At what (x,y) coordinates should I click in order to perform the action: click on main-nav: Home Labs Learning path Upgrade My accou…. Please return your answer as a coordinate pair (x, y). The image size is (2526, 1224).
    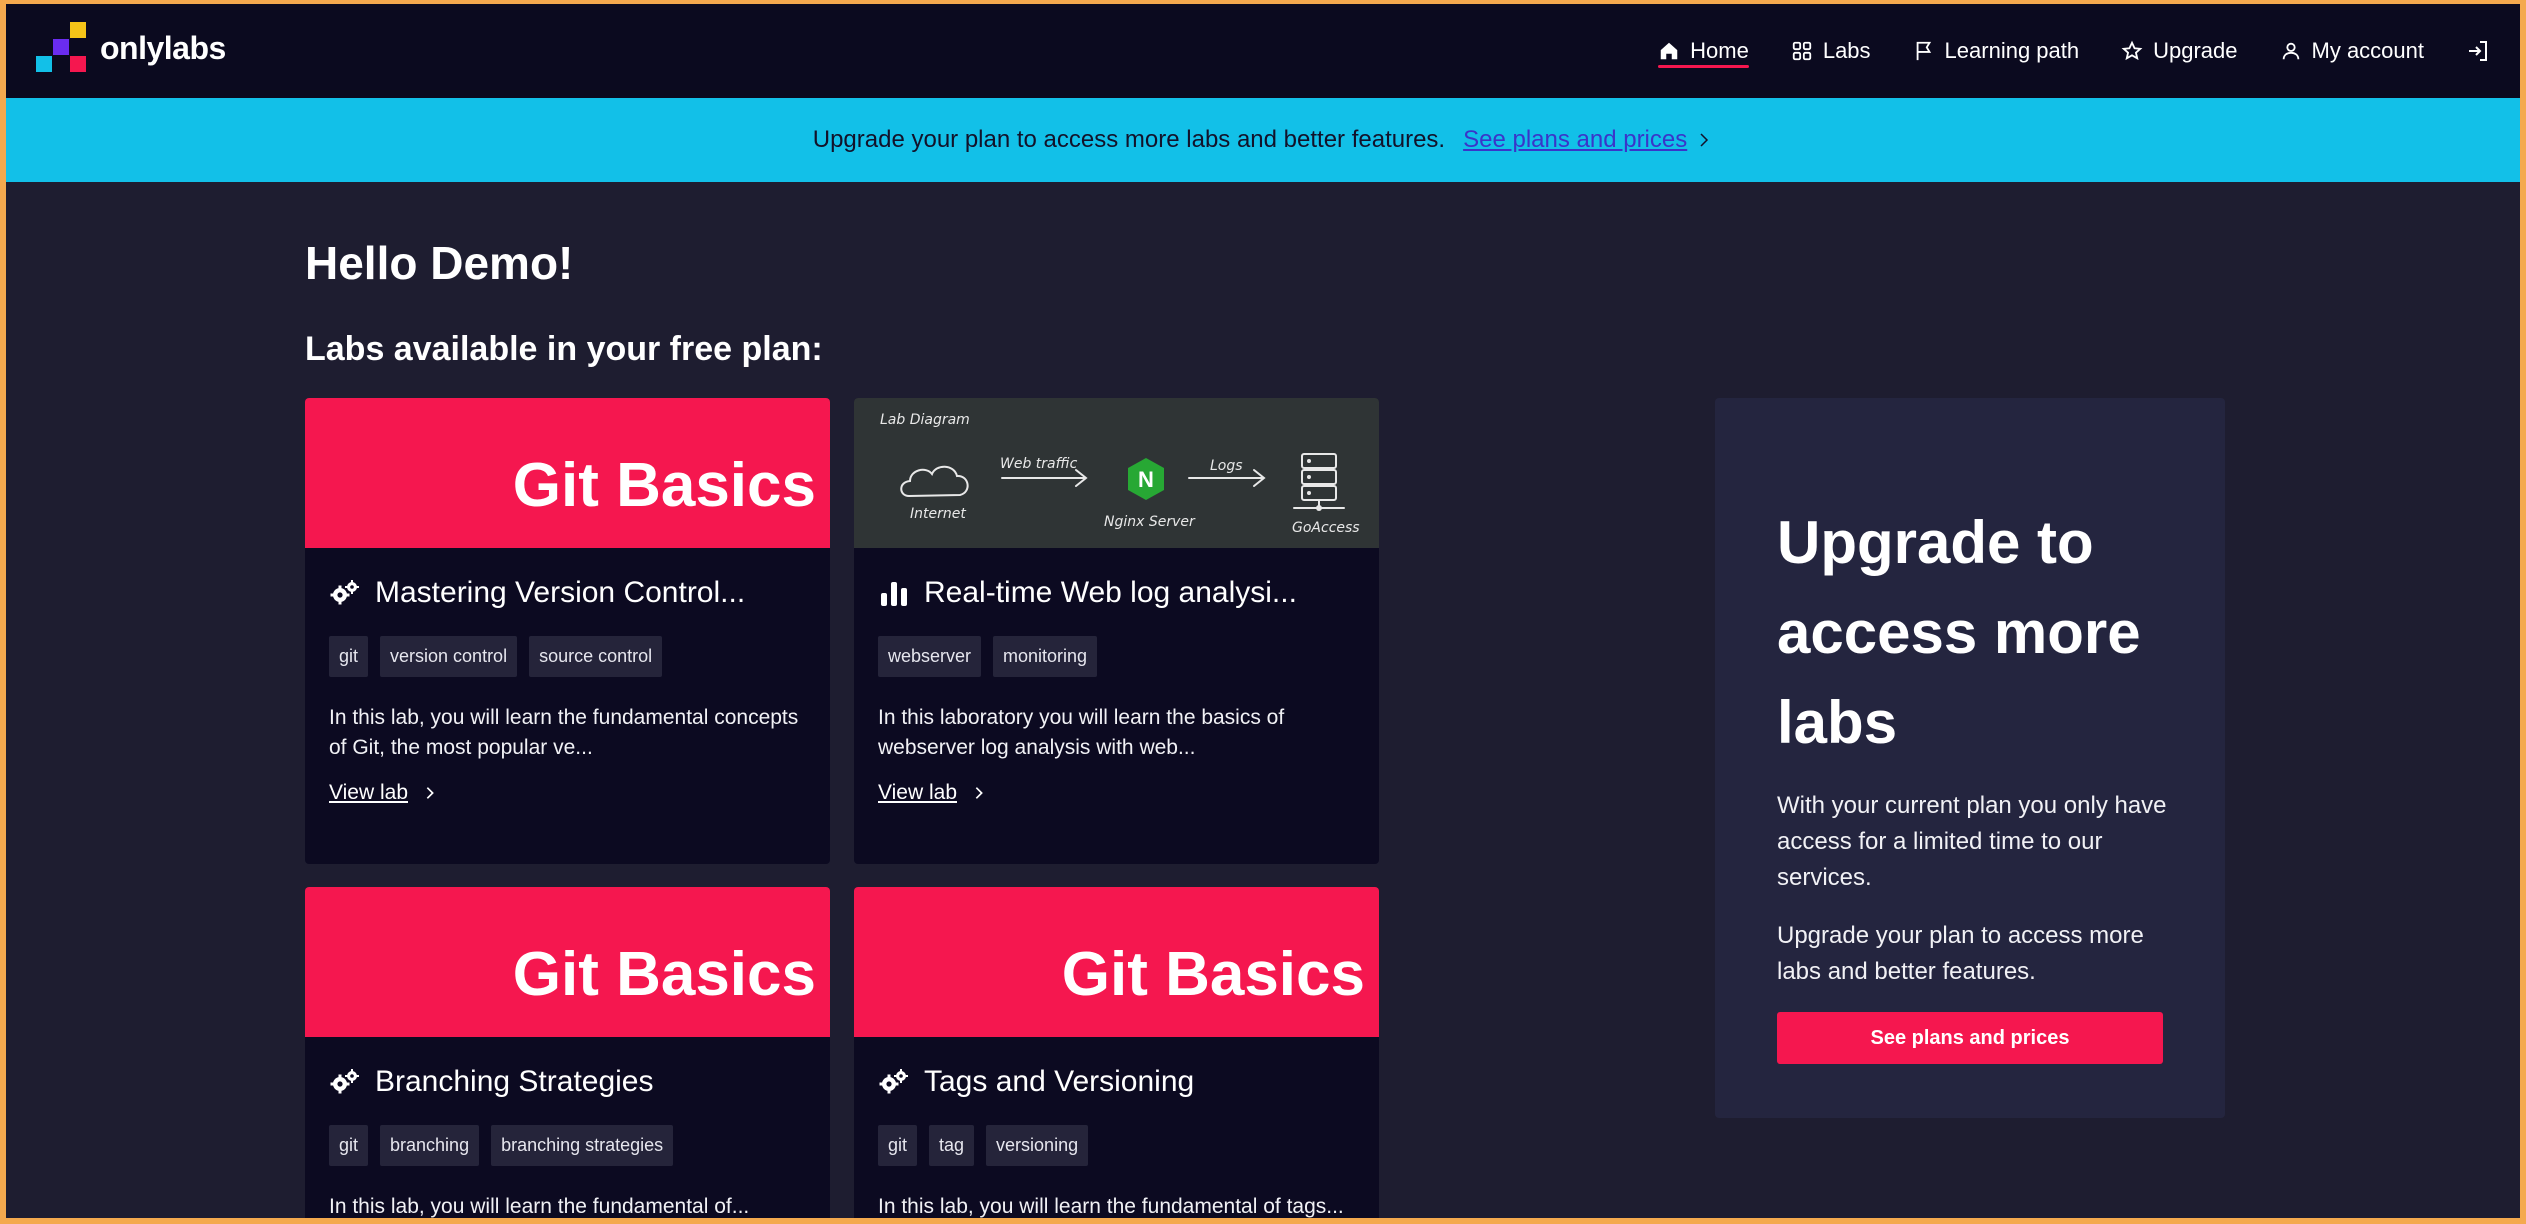
    Looking at the image, I should click on (2089, 51).